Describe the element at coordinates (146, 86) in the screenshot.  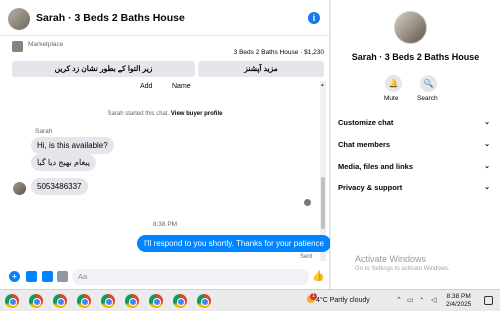
I see `tab-add: Add` at that location.